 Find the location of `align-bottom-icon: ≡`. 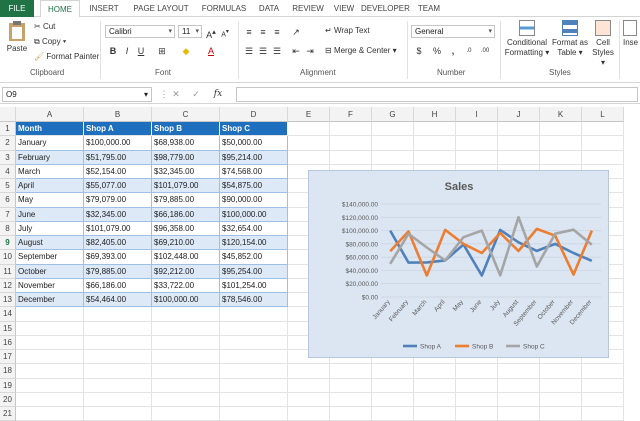

align-bottom-icon: ≡ is located at coordinates (277, 32).